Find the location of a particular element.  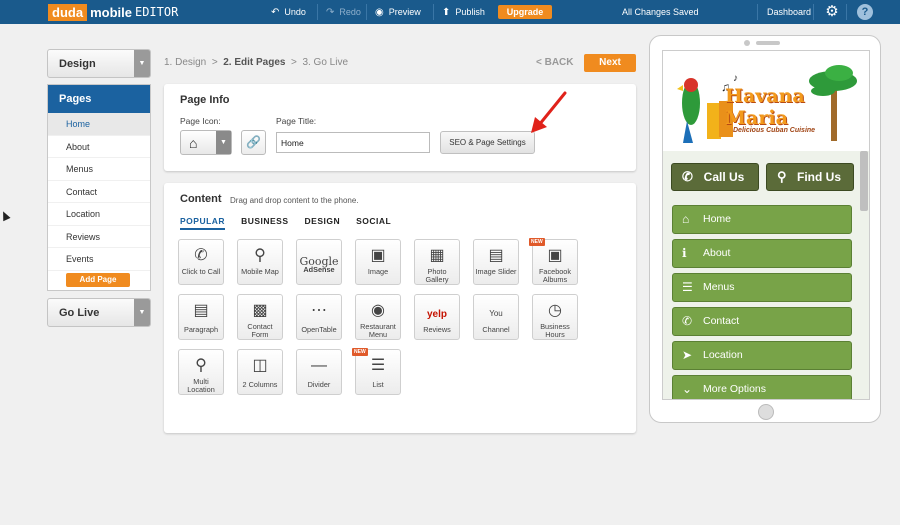

back-button: < BACK is located at coordinates (555, 62).